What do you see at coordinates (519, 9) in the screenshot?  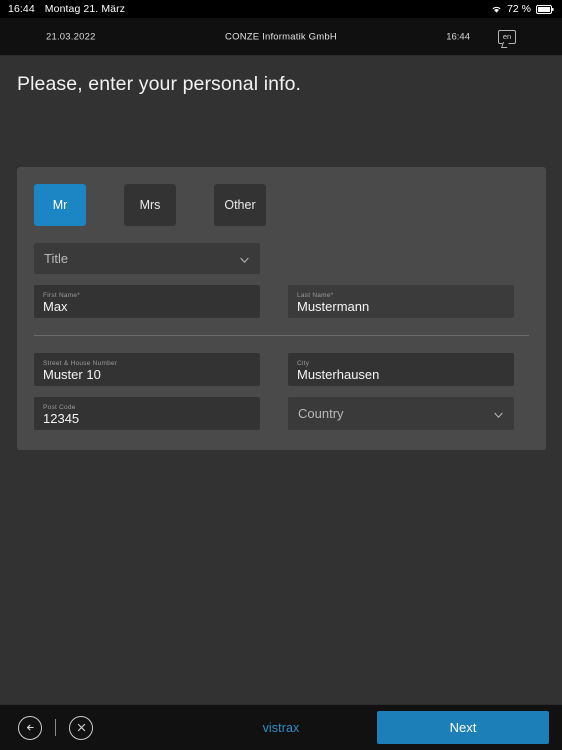 I see `battery-percent: 72 %` at bounding box center [519, 9].